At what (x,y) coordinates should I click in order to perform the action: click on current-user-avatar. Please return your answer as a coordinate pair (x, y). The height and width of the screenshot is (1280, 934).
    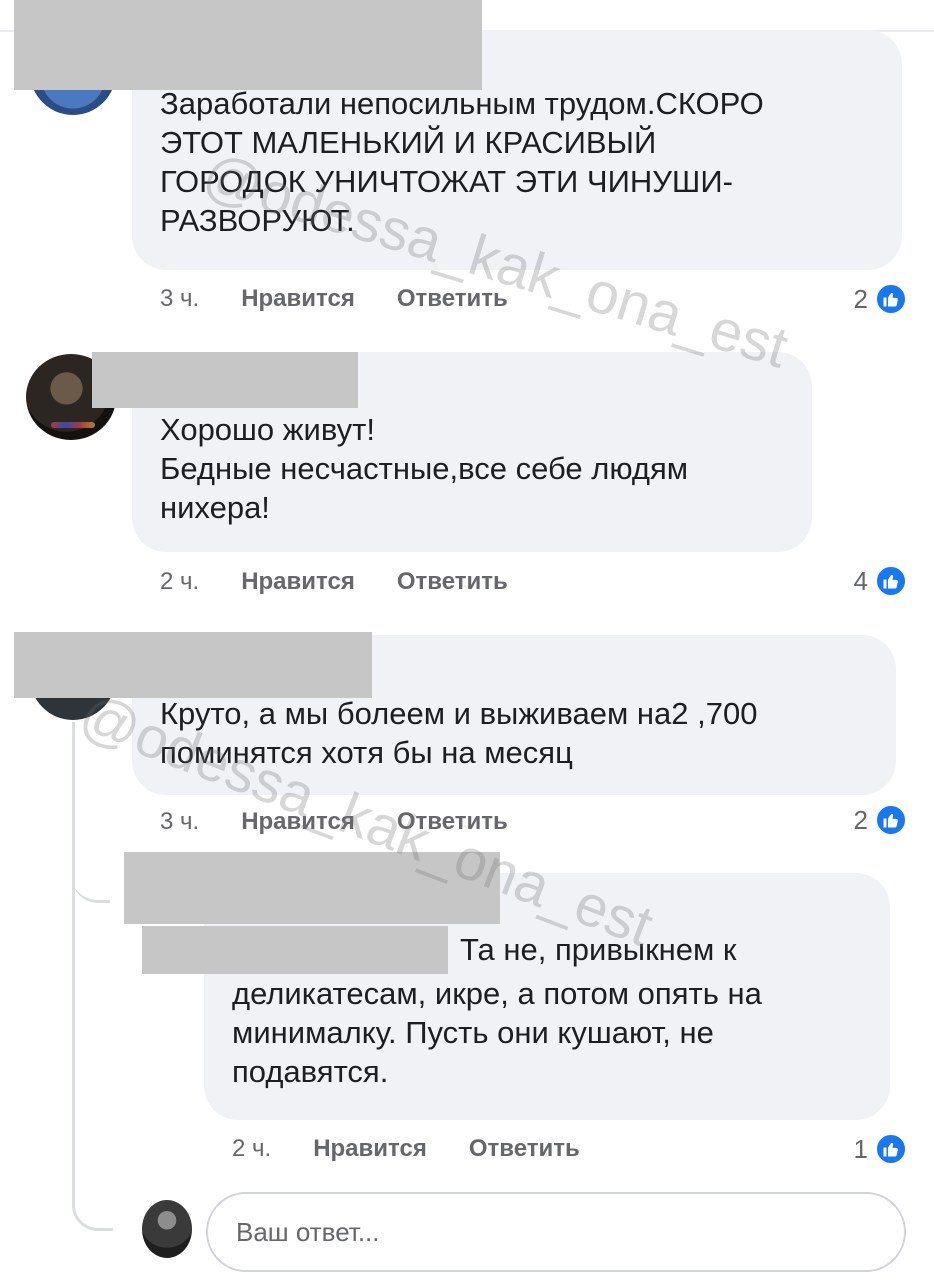
    Looking at the image, I should click on (167, 1229).